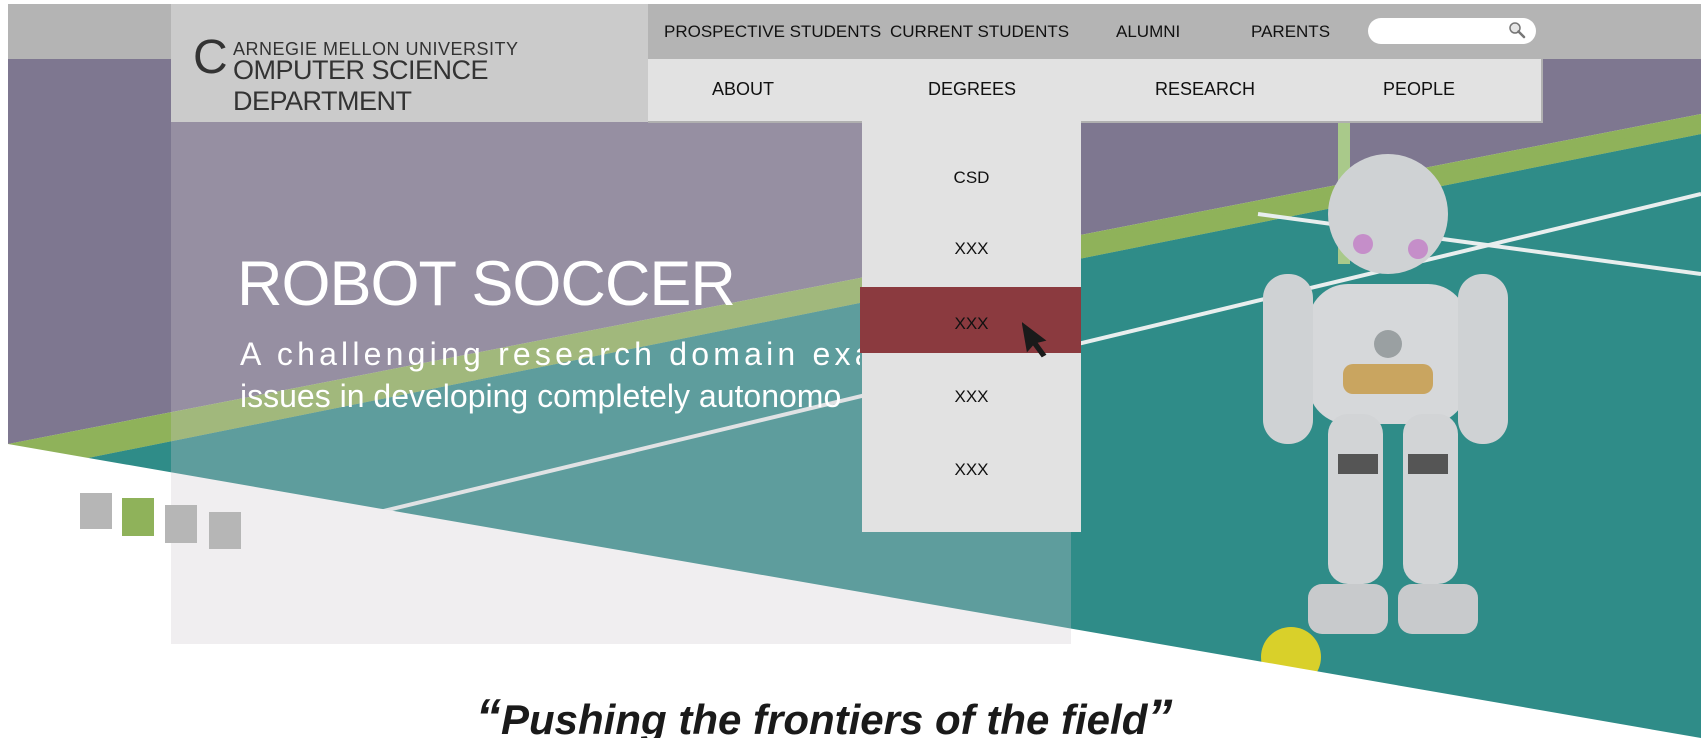  What do you see at coordinates (361, 85) in the screenshot?
I see `logo-department-name: OMPUTER SCIENCE DEPARTMENT` at bounding box center [361, 85].